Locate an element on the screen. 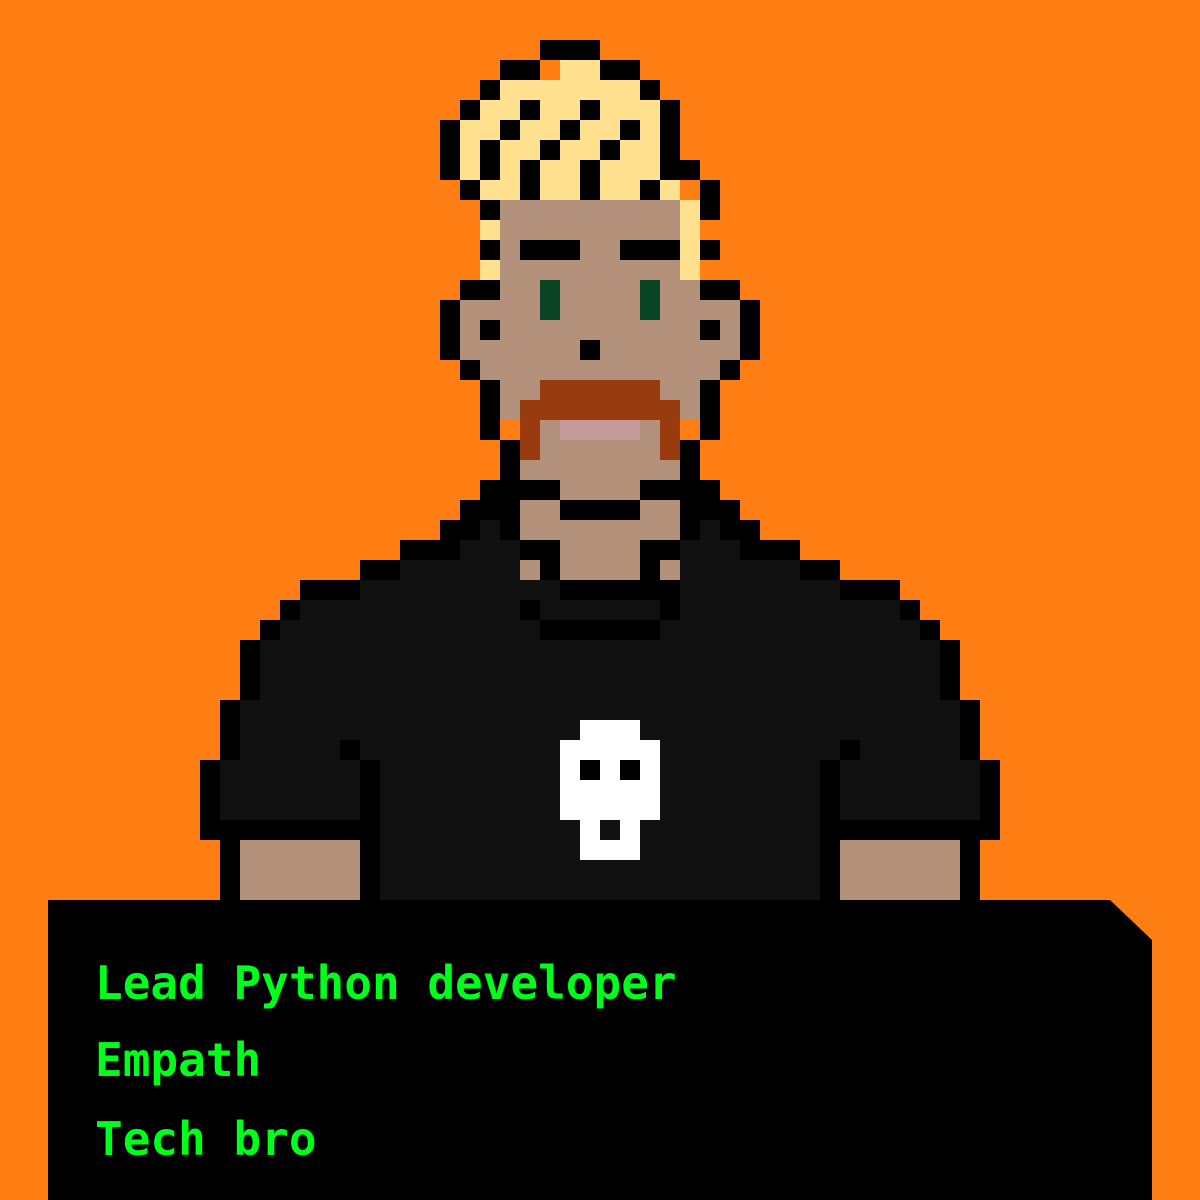 The image size is (1200, 1200). right-eye is located at coordinates (650, 300).